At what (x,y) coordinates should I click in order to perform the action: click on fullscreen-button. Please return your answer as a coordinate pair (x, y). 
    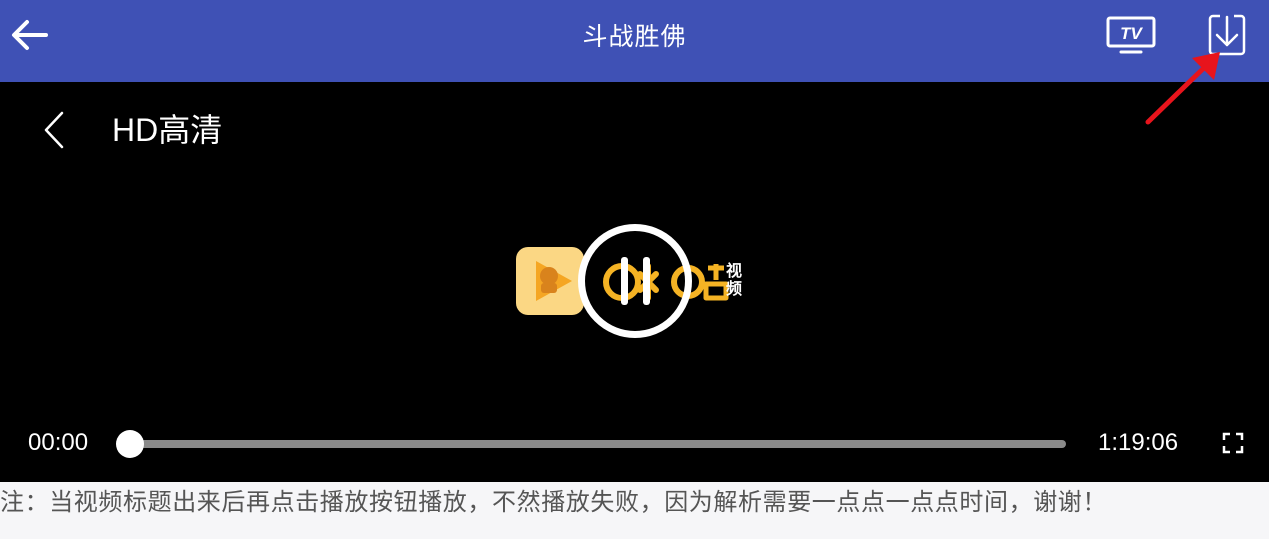
    Looking at the image, I should click on (1233, 443).